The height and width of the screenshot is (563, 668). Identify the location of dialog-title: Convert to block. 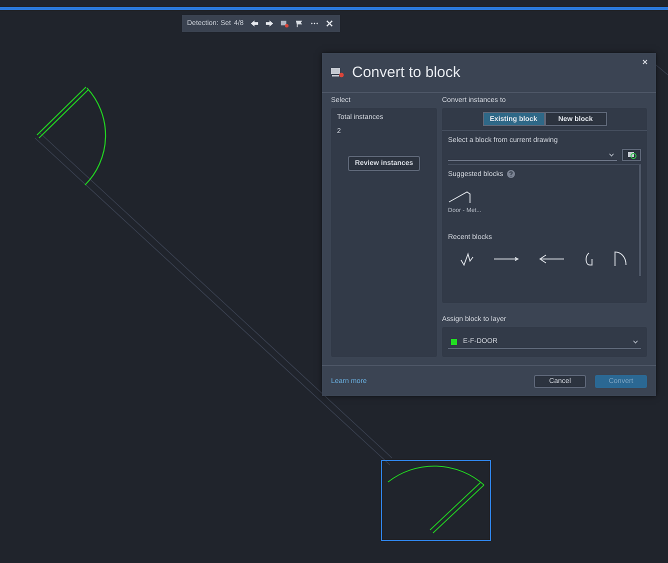
(406, 73).